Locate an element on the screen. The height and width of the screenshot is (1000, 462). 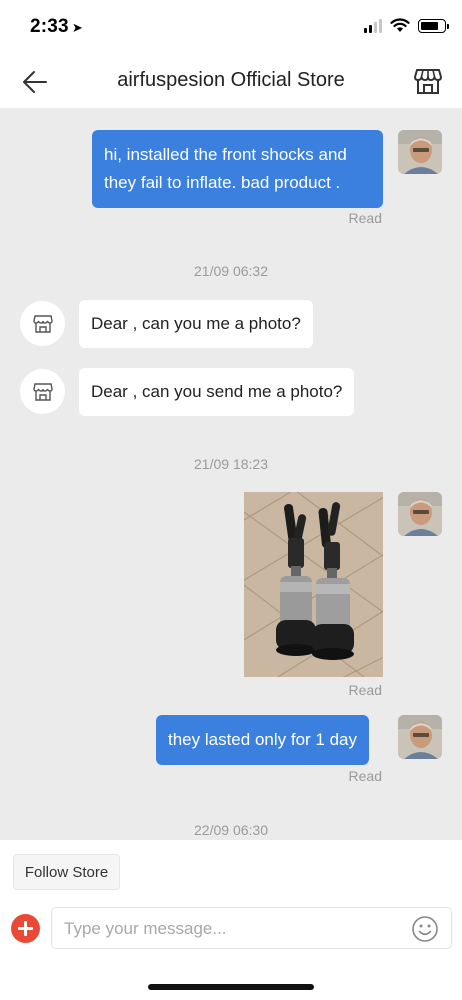
message-input is located at coordinates (229, 929).